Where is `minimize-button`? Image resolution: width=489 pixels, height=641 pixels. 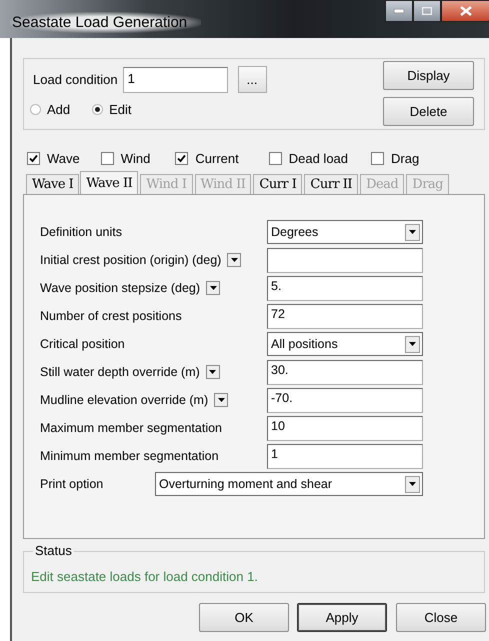
minimize-button is located at coordinates (399, 11).